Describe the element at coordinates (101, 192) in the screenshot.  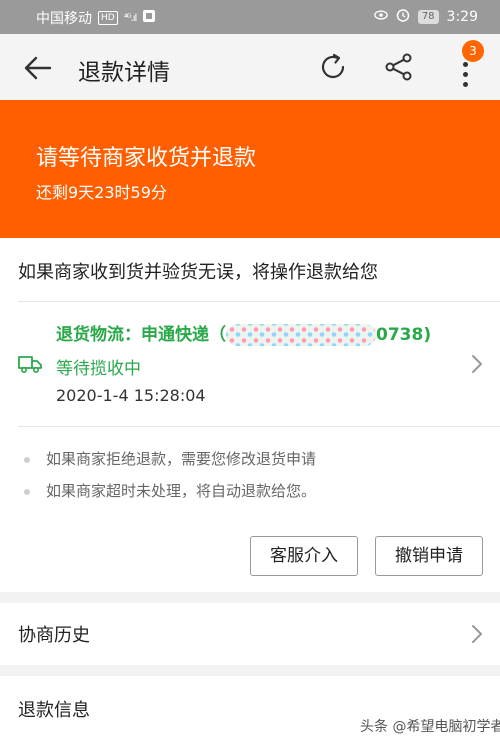
I see `countdown-text: 还剩9天23时59分` at that location.